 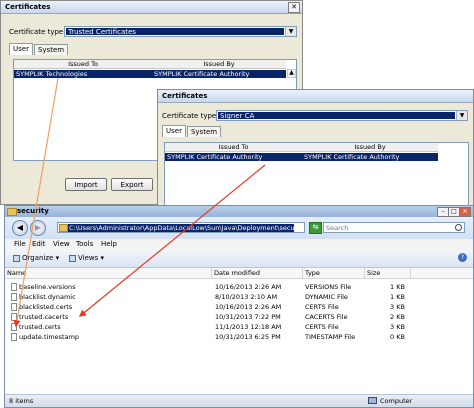 What do you see at coordinates (108, 273) in the screenshot?
I see `column-header-name: Name` at bounding box center [108, 273].